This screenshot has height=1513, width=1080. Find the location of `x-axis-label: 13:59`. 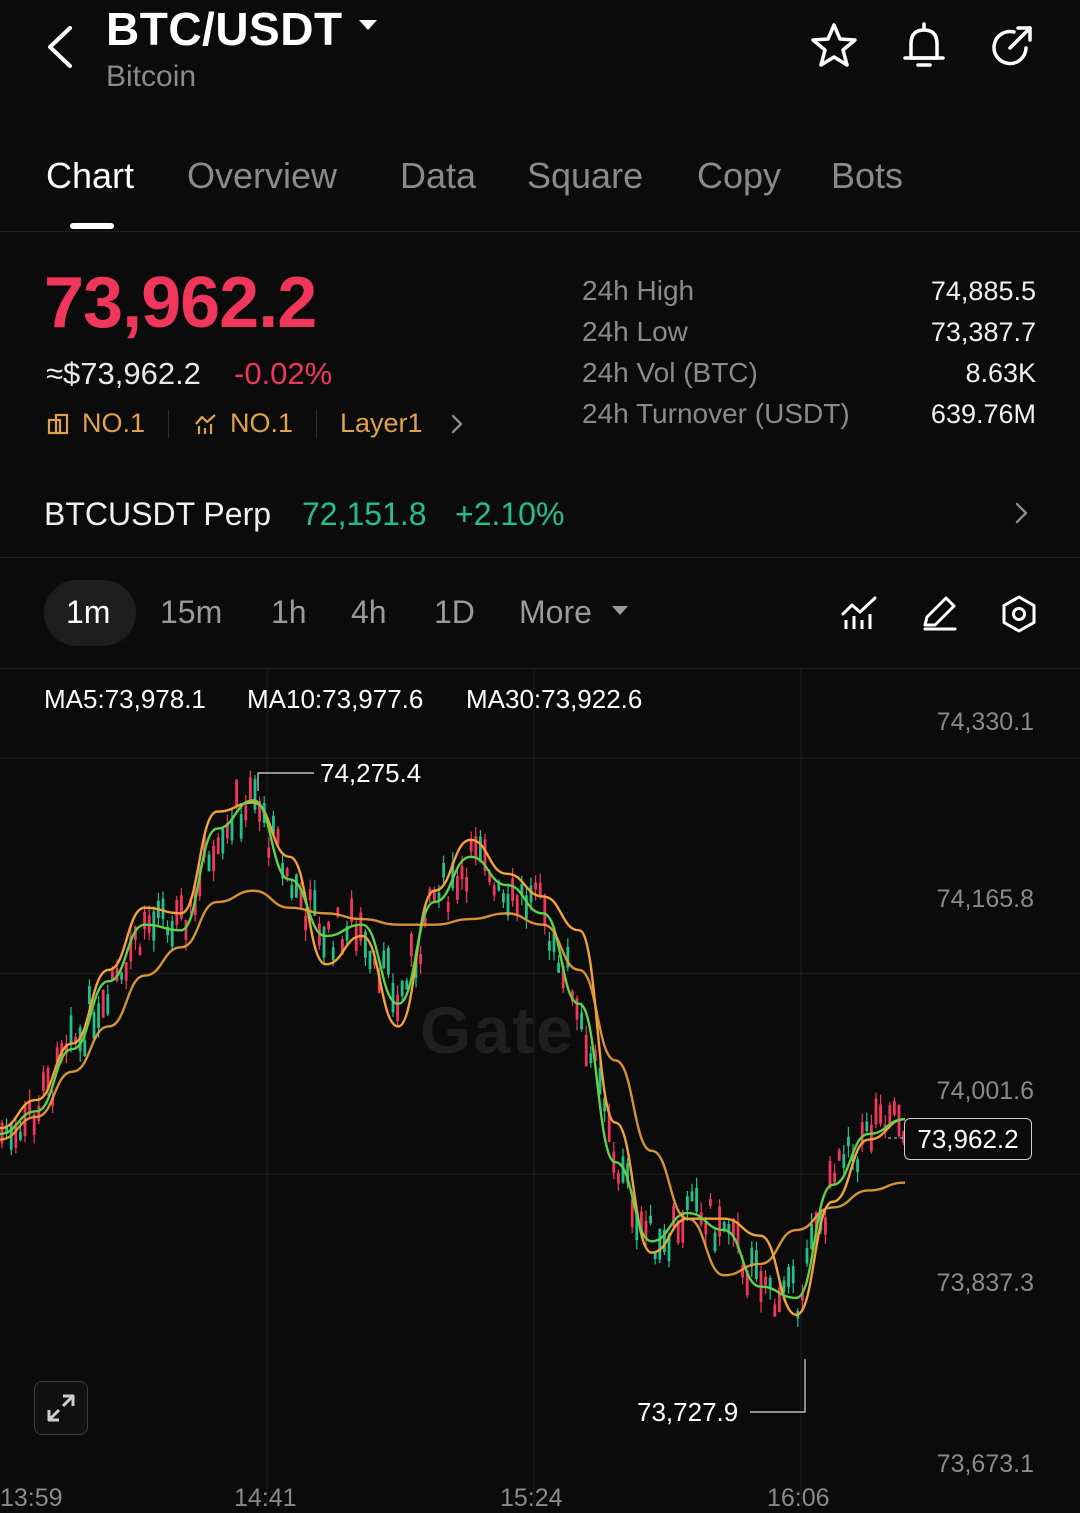

x-axis-label: 13:59 is located at coordinates (31, 1498).